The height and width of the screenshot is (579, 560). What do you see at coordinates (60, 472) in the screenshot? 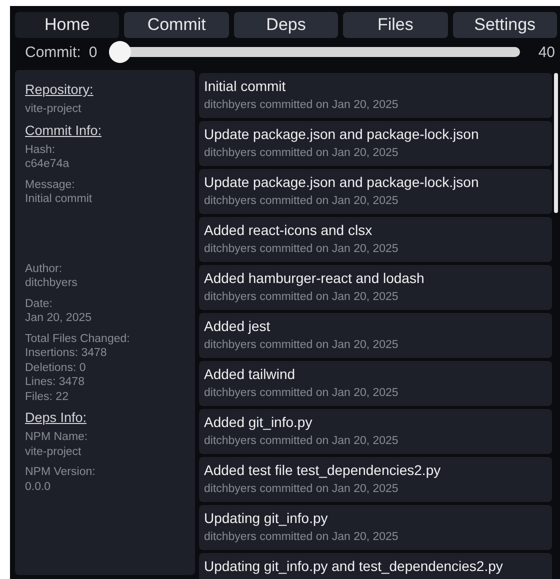
I see `field-label: NPM Version:` at bounding box center [60, 472].